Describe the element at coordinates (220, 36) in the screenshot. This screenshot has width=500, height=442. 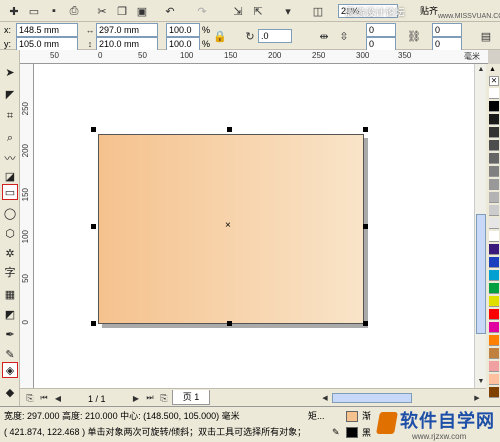
I see `lock-ratio-icon: 🔒` at that location.